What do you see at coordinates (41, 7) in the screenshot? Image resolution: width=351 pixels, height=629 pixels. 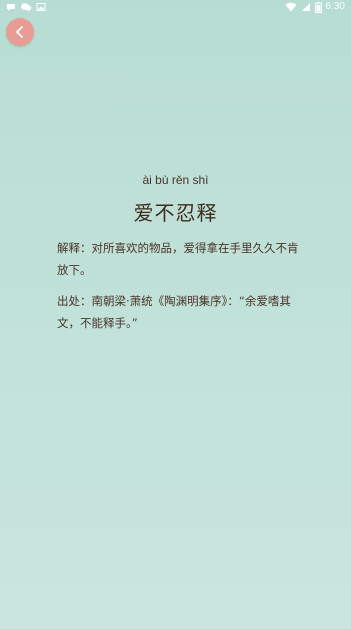 I see `image-icon` at bounding box center [41, 7].